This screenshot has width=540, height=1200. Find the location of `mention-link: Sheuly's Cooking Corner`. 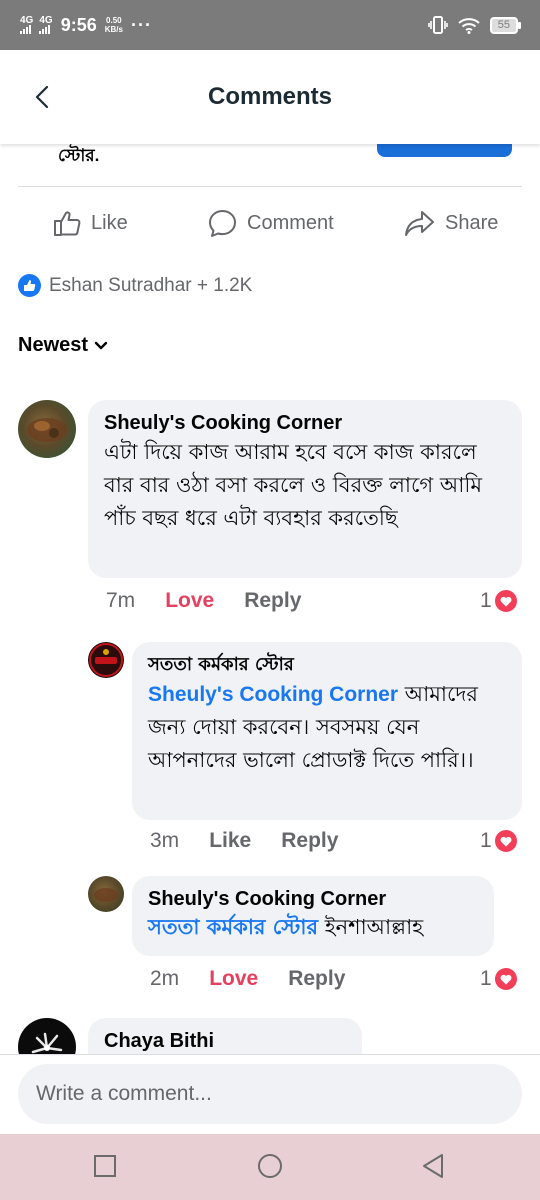

mention-link: Sheuly's Cooking Corner is located at coordinates (273, 694).